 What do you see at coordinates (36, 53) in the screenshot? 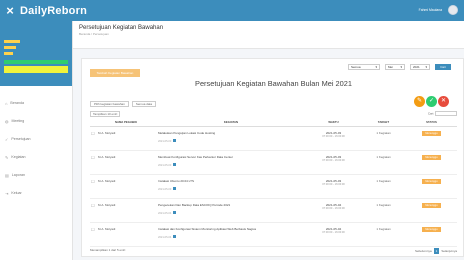
I see `profile-panel` at bounding box center [36, 53].